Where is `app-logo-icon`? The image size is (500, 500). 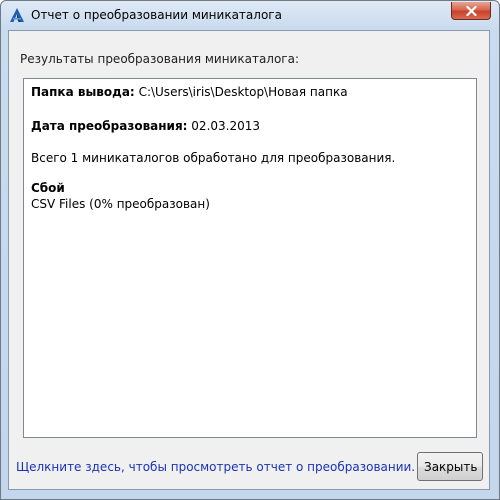
app-logo-icon is located at coordinates (17, 15).